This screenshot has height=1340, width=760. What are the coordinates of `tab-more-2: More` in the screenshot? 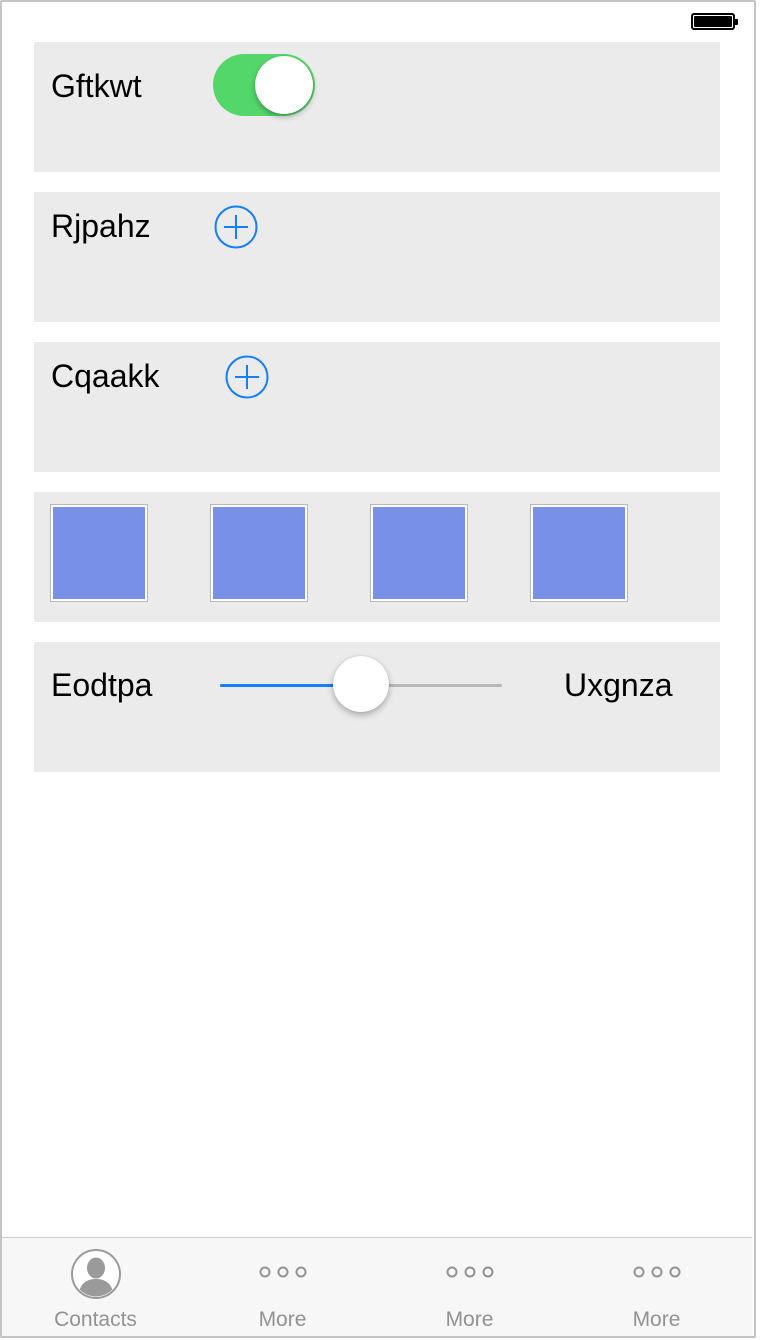 It's located at (469, 1287).